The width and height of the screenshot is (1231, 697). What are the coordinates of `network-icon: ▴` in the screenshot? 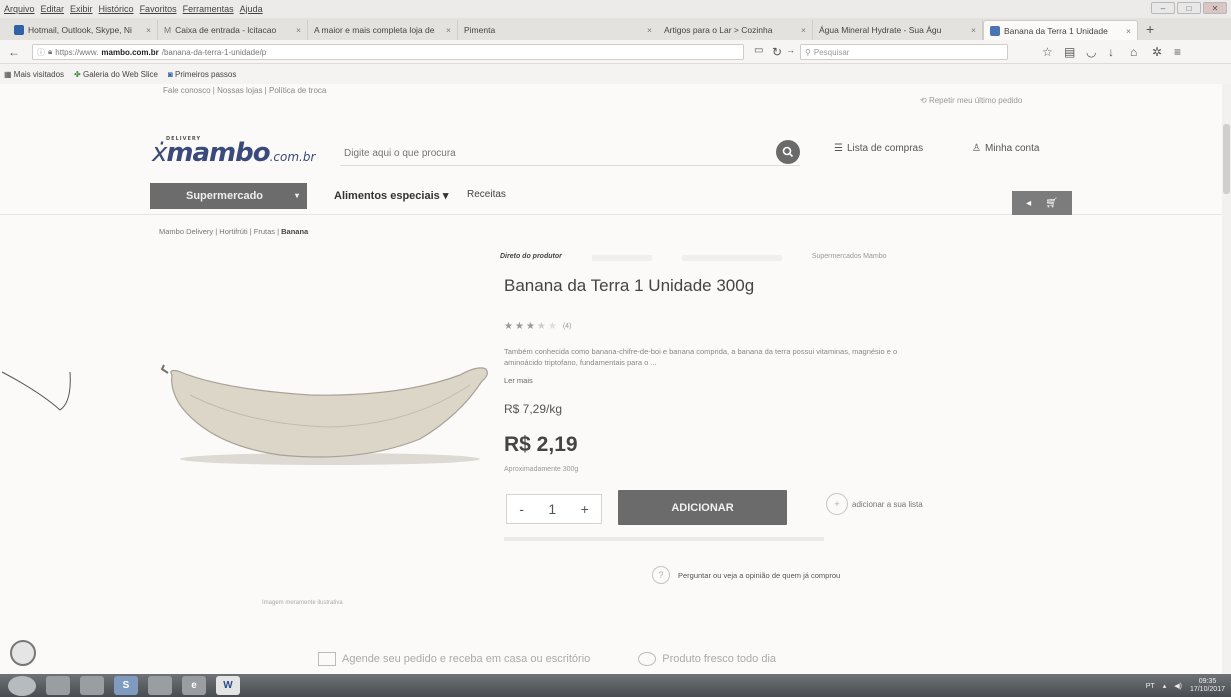 It's located at (1165, 686).